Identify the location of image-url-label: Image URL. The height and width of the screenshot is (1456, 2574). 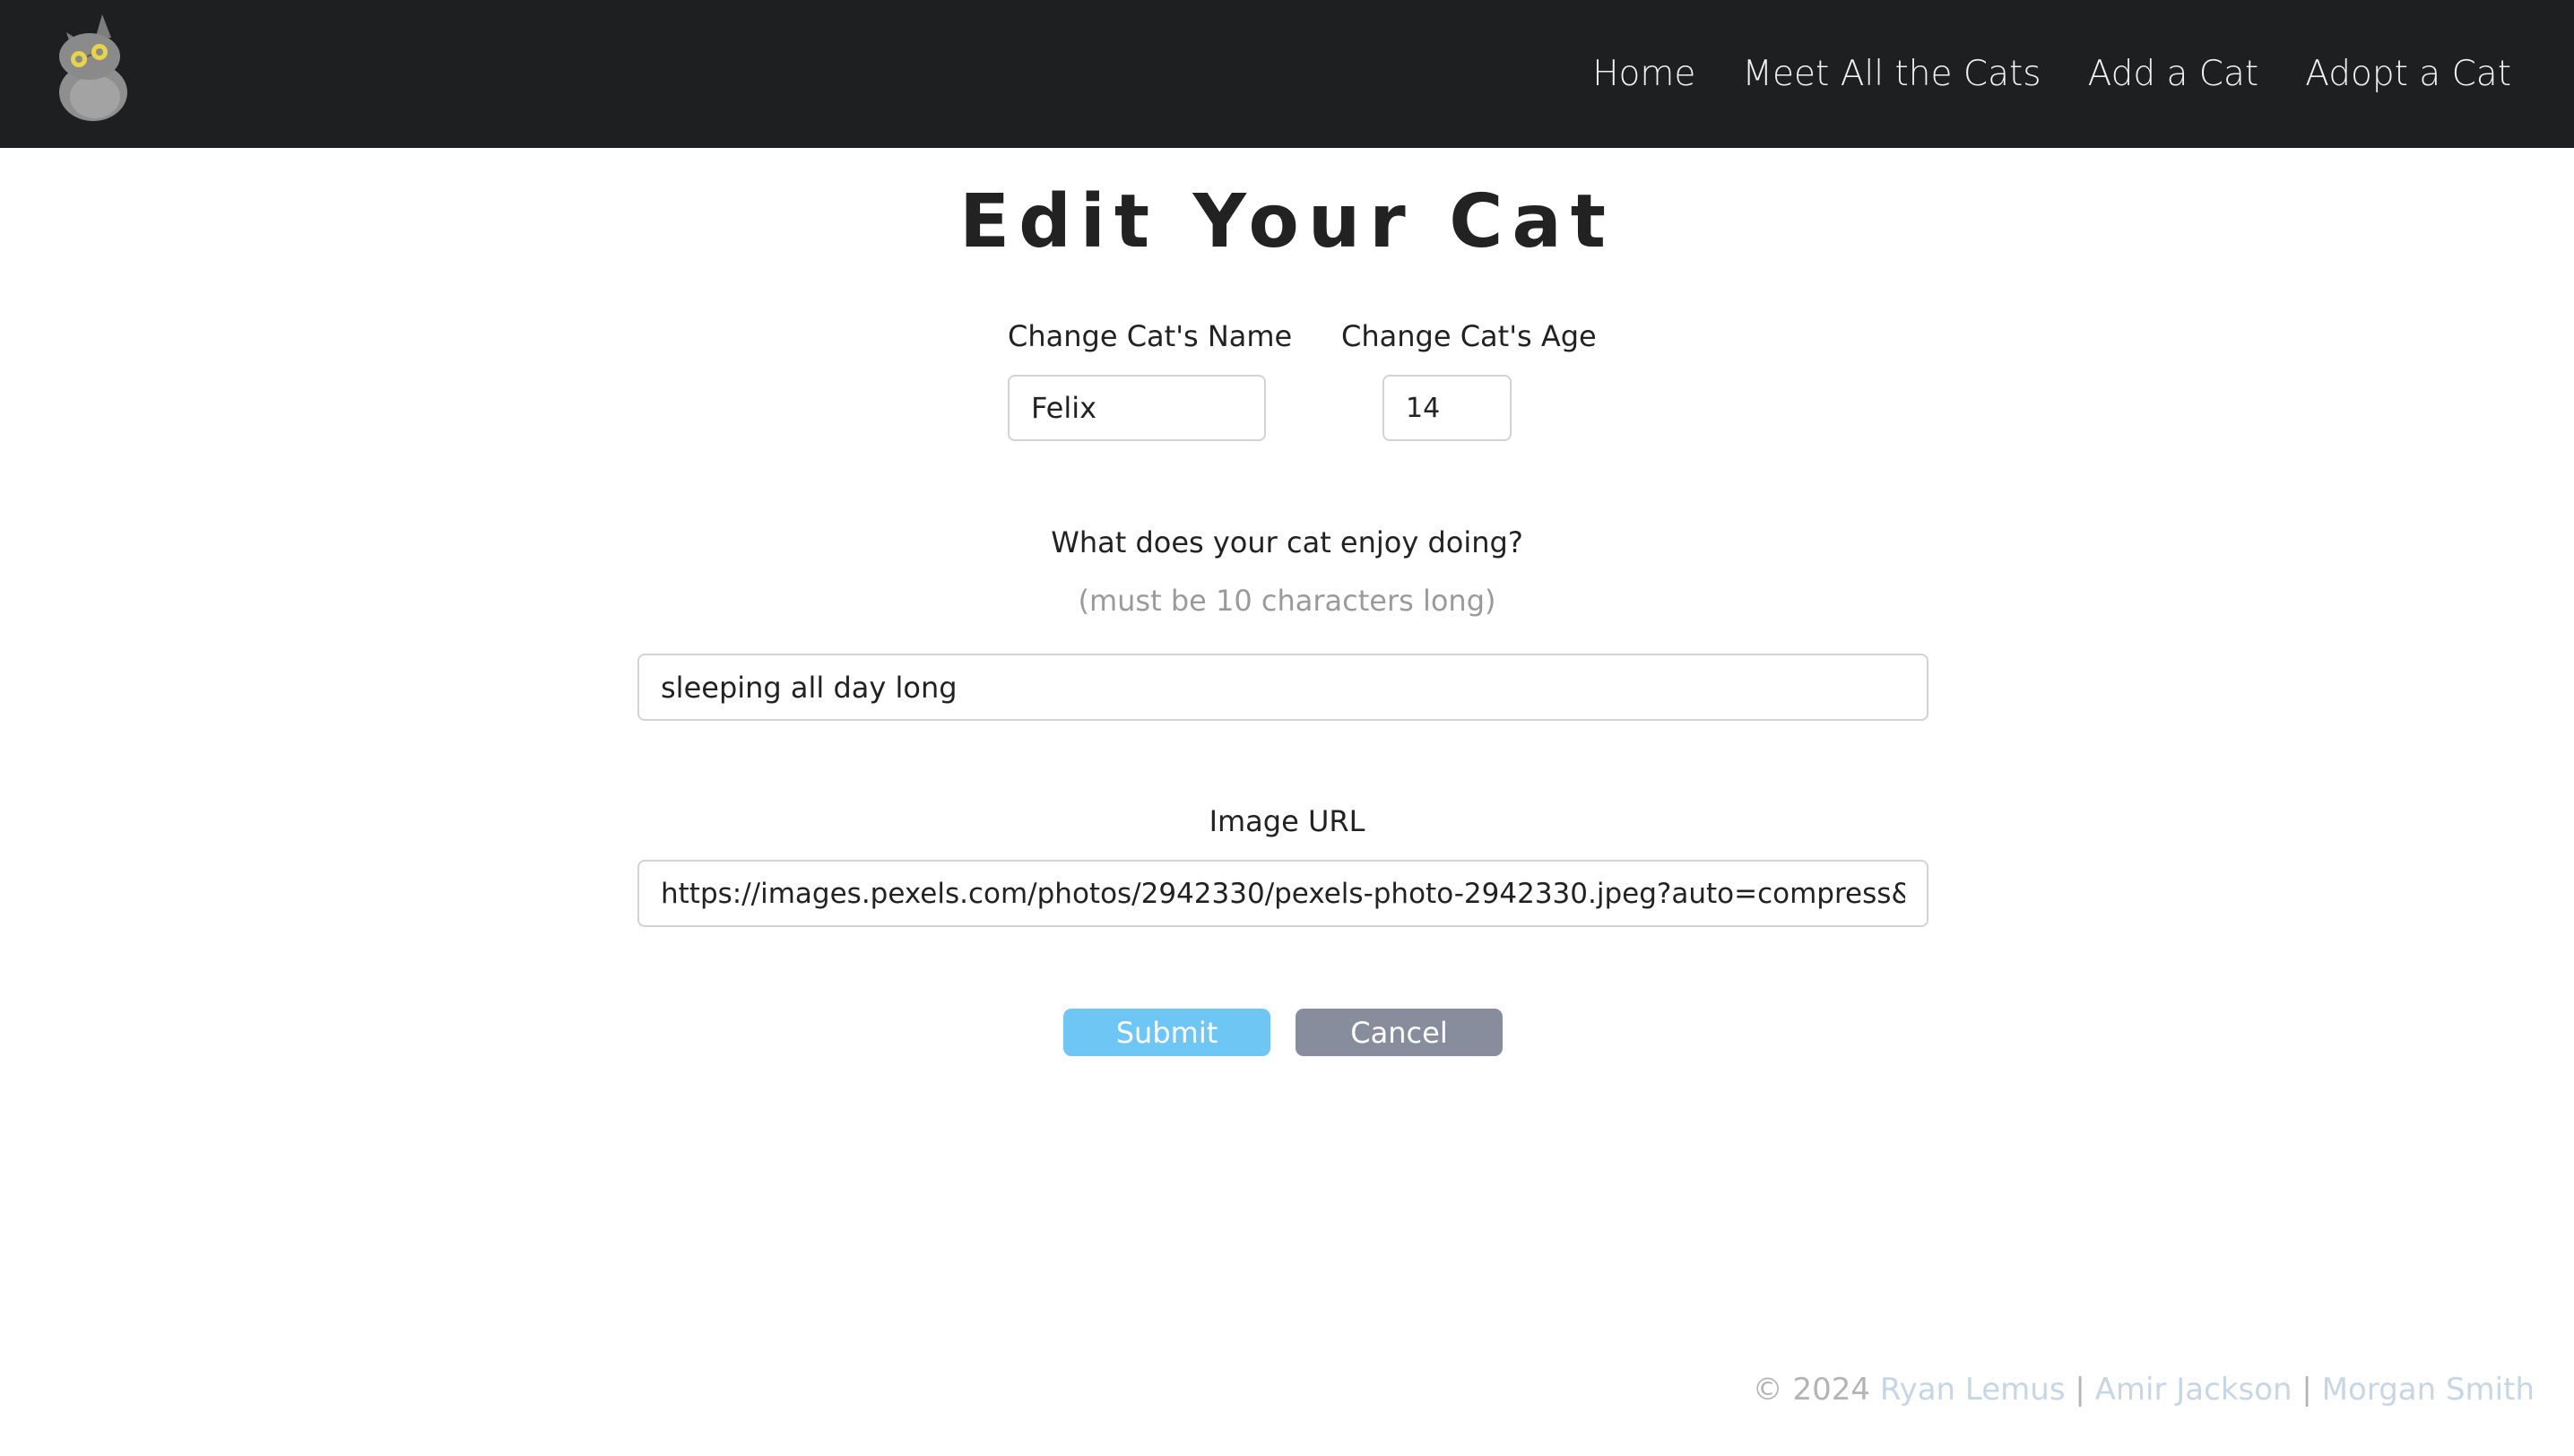
(1287, 821).